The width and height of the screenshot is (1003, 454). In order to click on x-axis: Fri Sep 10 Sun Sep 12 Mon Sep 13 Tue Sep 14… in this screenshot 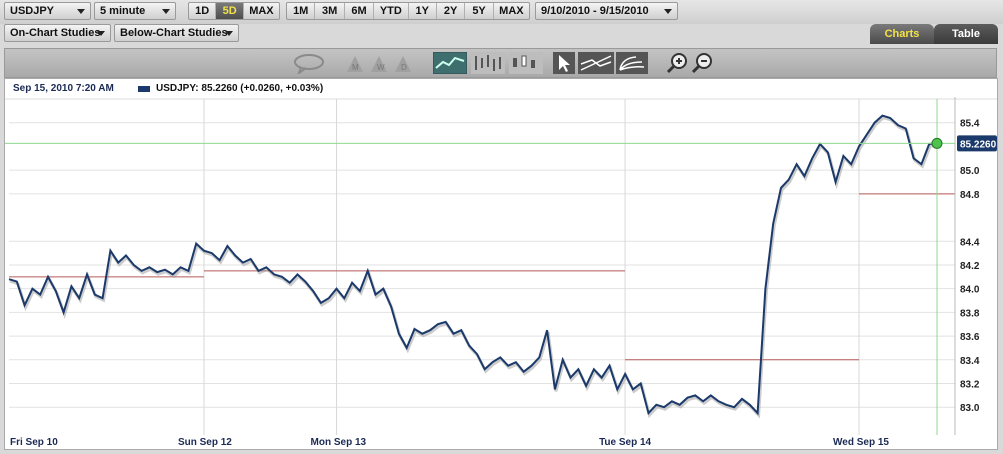, I will do `click(449, 442)`.